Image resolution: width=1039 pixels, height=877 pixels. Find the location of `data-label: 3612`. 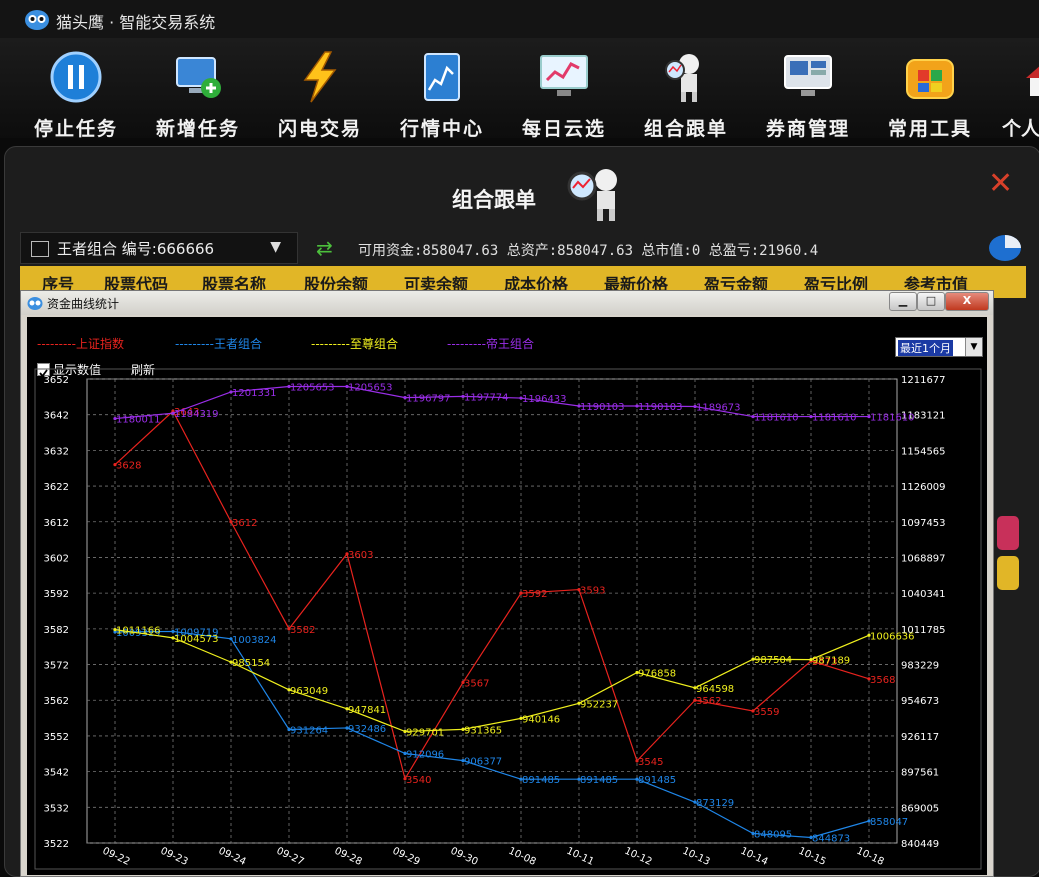

data-label: 3612 is located at coordinates (244, 523).